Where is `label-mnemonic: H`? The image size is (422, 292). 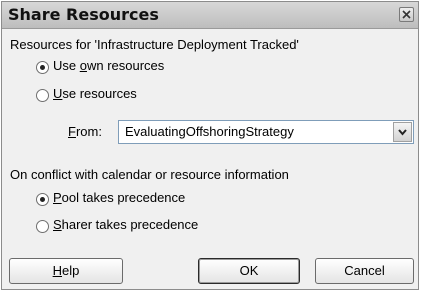
label-mnemonic: H is located at coordinates (57, 270).